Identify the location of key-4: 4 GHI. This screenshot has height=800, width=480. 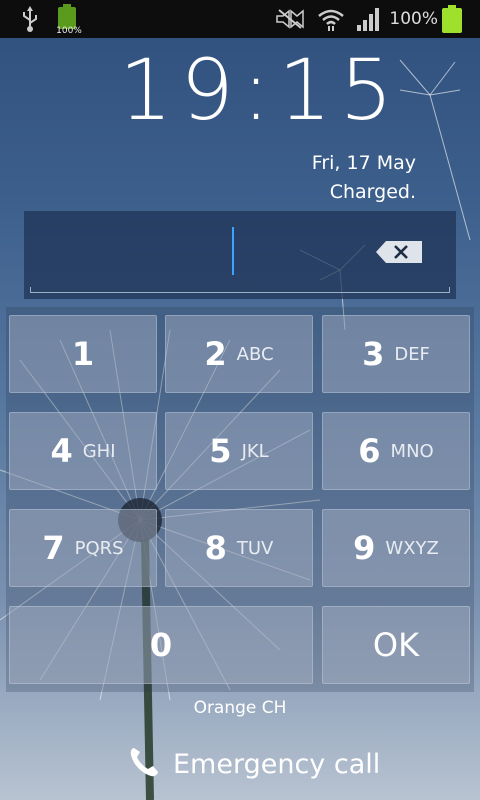
(83, 451).